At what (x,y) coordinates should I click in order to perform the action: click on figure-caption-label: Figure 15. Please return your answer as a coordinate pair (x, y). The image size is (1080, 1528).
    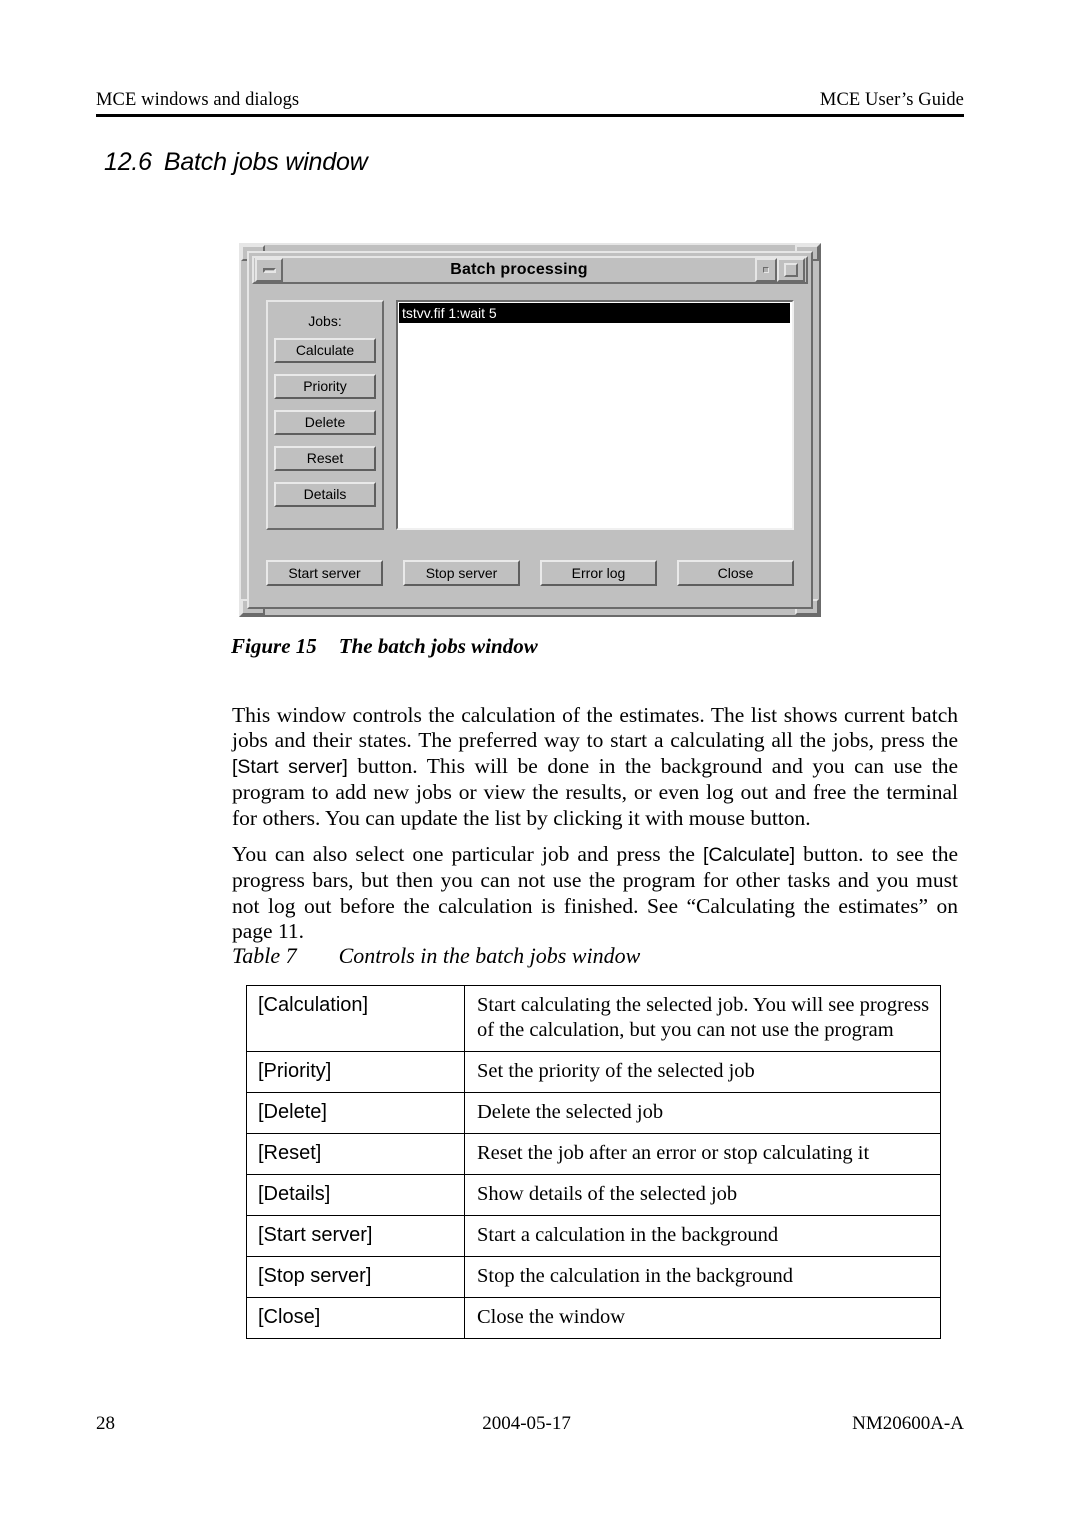
    Looking at the image, I should click on (274, 646).